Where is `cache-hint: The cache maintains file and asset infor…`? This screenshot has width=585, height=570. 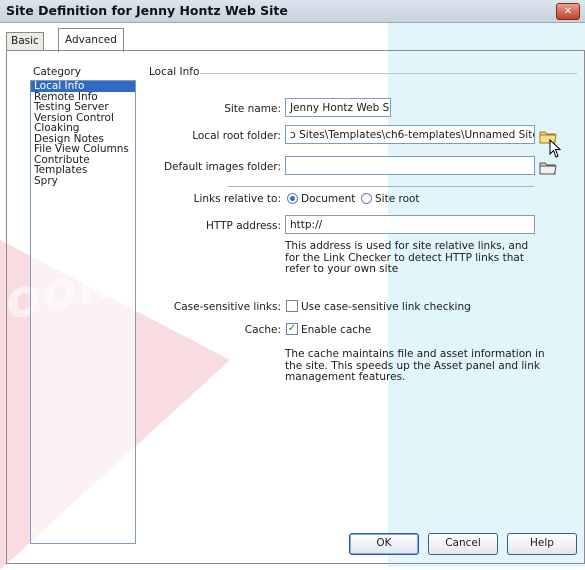
cache-hint: The cache maintains file and asset infor… is located at coordinates (415, 365).